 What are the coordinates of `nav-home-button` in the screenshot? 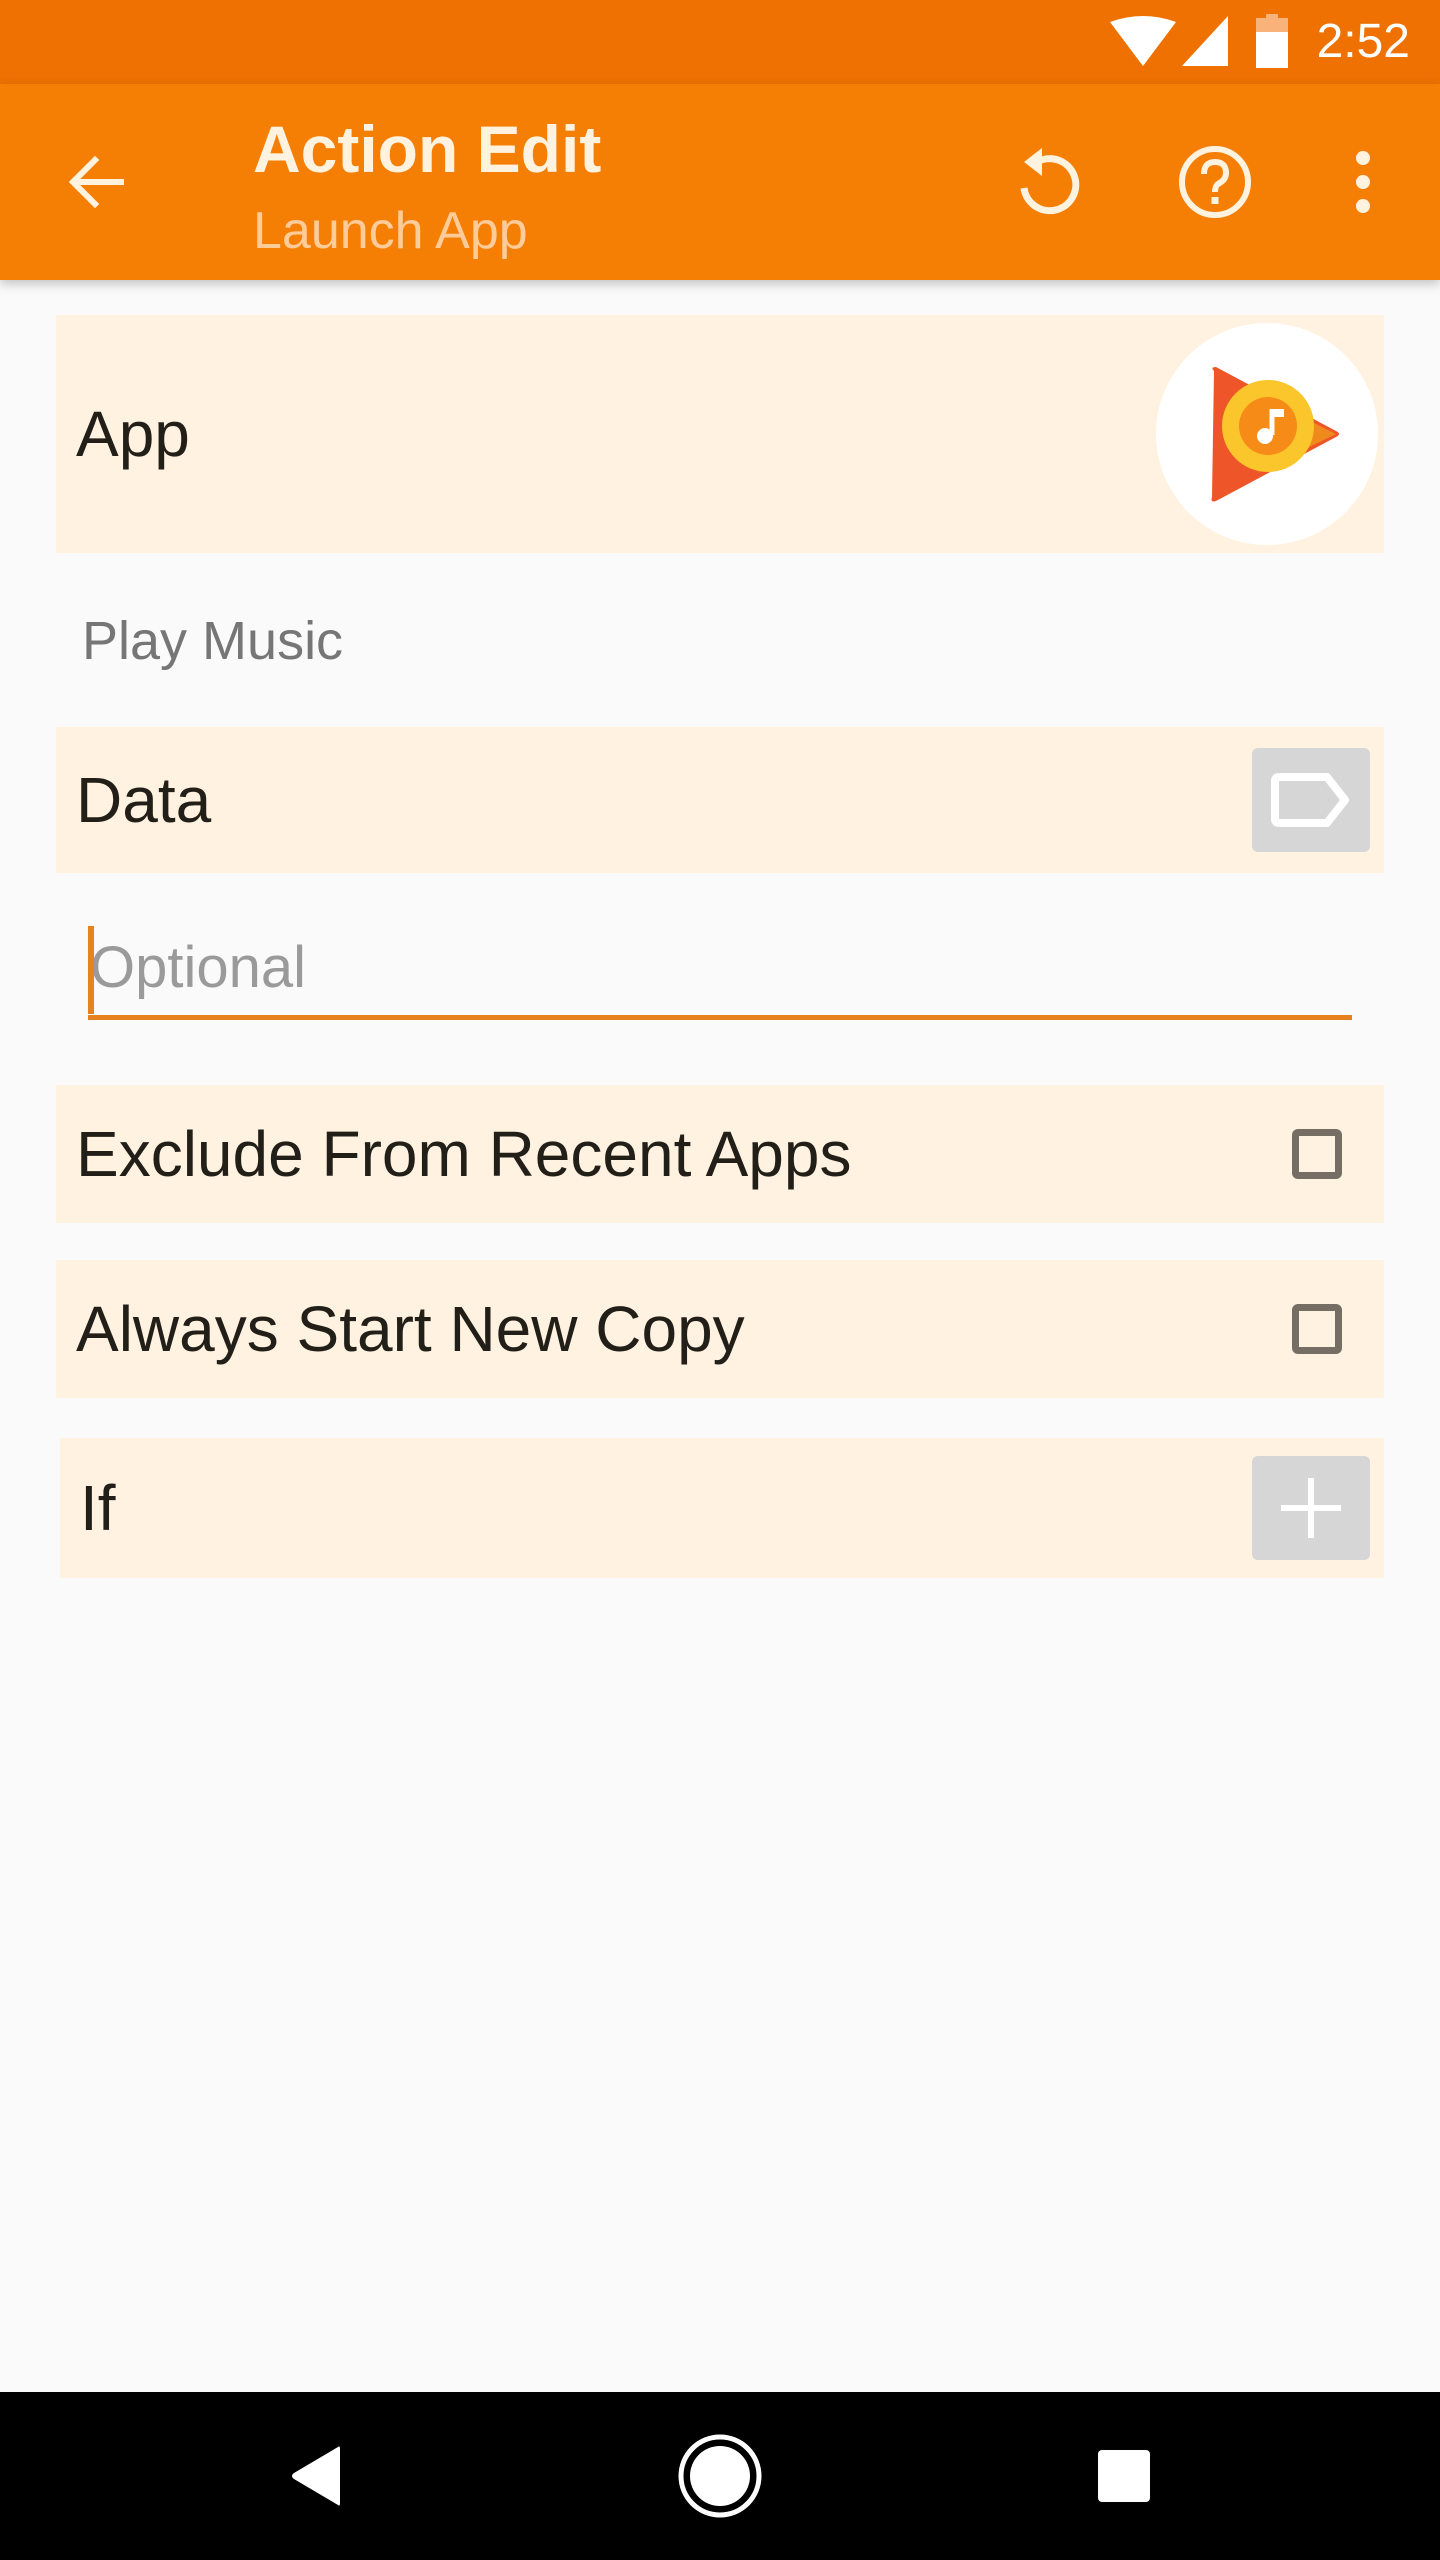 It's located at (720, 2476).